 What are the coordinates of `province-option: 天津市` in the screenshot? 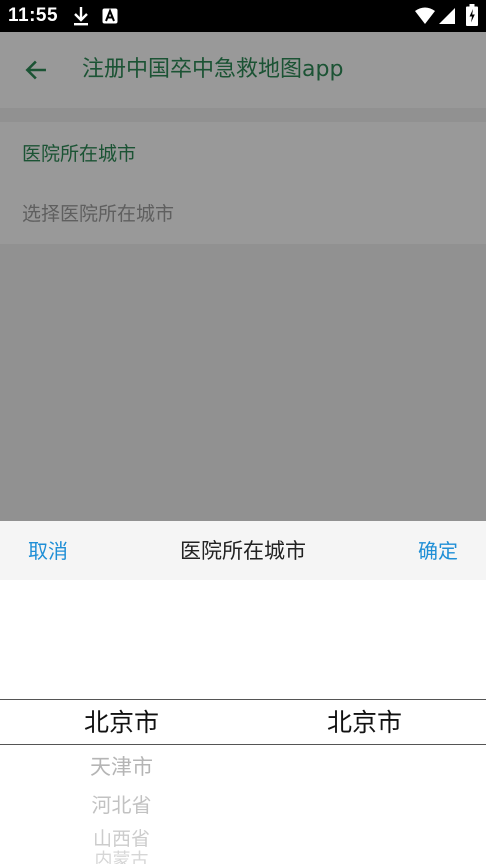 It's located at (121, 767).